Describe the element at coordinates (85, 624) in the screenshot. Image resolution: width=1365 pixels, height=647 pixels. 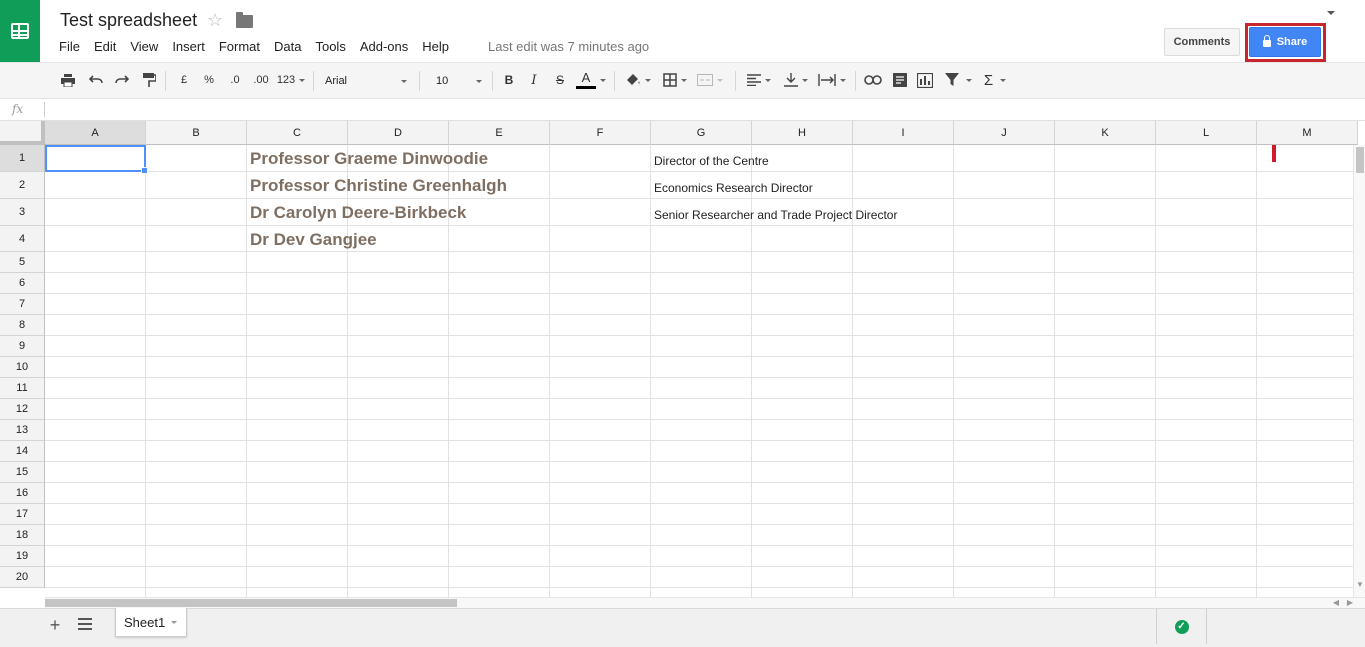
I see `sheet-list-icon` at that location.